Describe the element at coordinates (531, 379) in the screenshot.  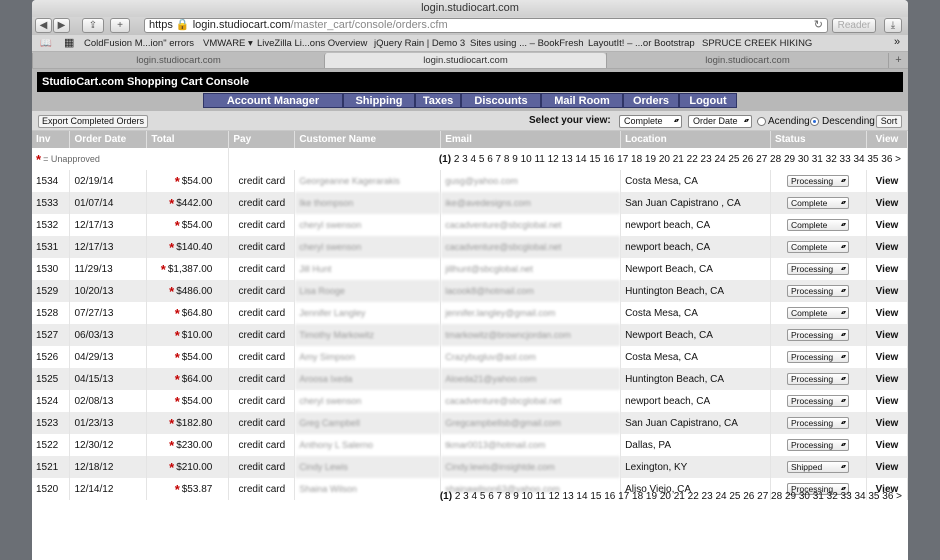
I see `customer-email: Aloeda21@yahoo.com` at that location.